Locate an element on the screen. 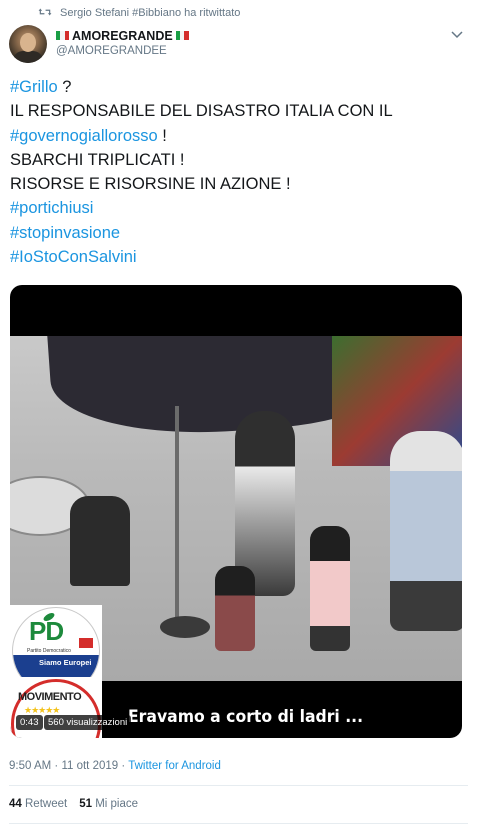 Image resolution: width=477 pixels, height=824 pixels. retweets-label: Retweet is located at coordinates (46, 804).